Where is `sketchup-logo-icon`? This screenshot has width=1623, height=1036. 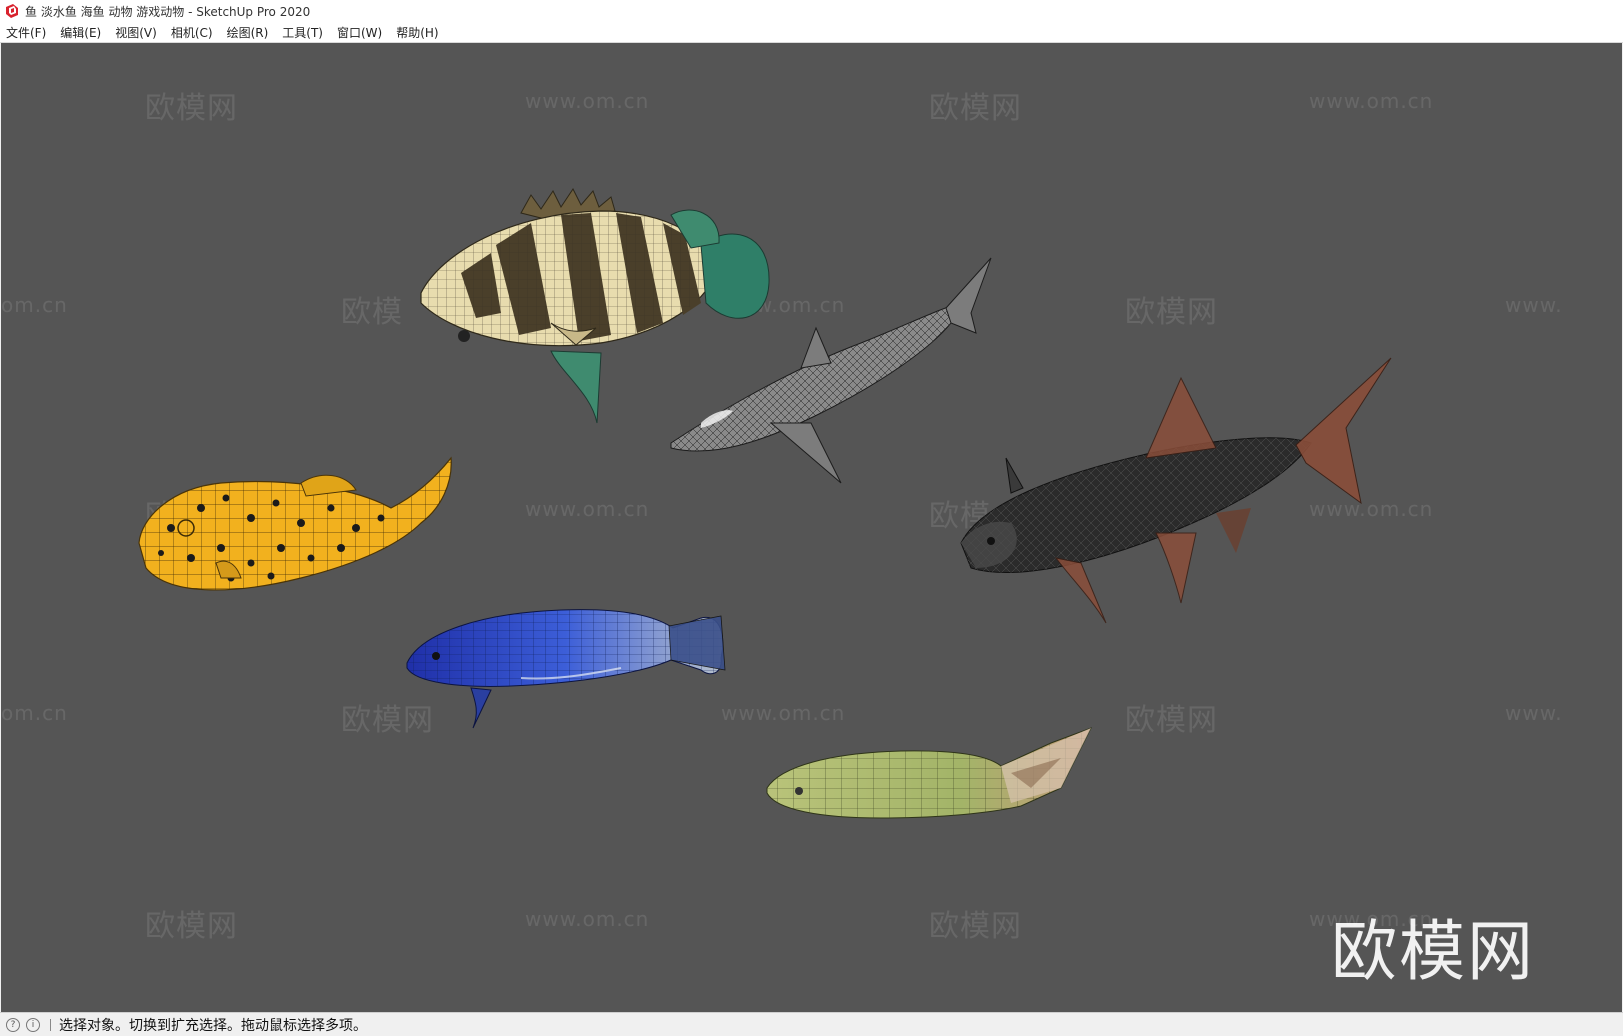 sketchup-logo-icon is located at coordinates (12, 11).